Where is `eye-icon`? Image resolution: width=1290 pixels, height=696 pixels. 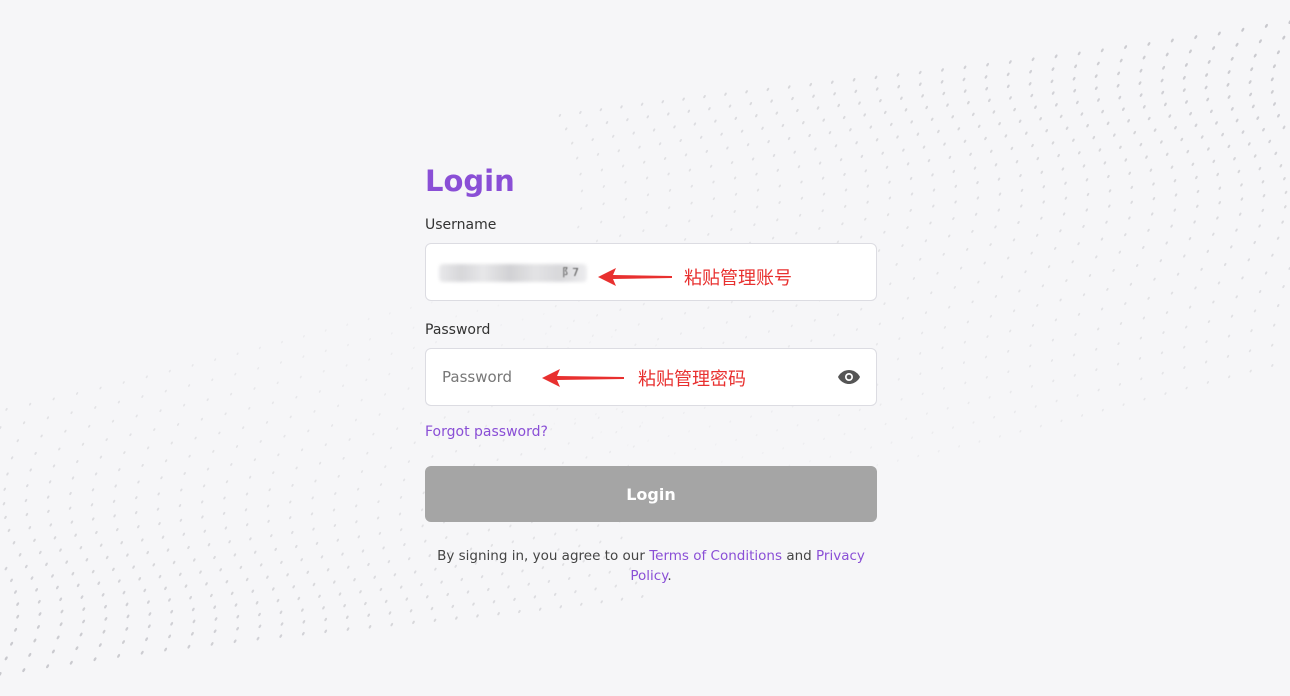 eye-icon is located at coordinates (849, 377).